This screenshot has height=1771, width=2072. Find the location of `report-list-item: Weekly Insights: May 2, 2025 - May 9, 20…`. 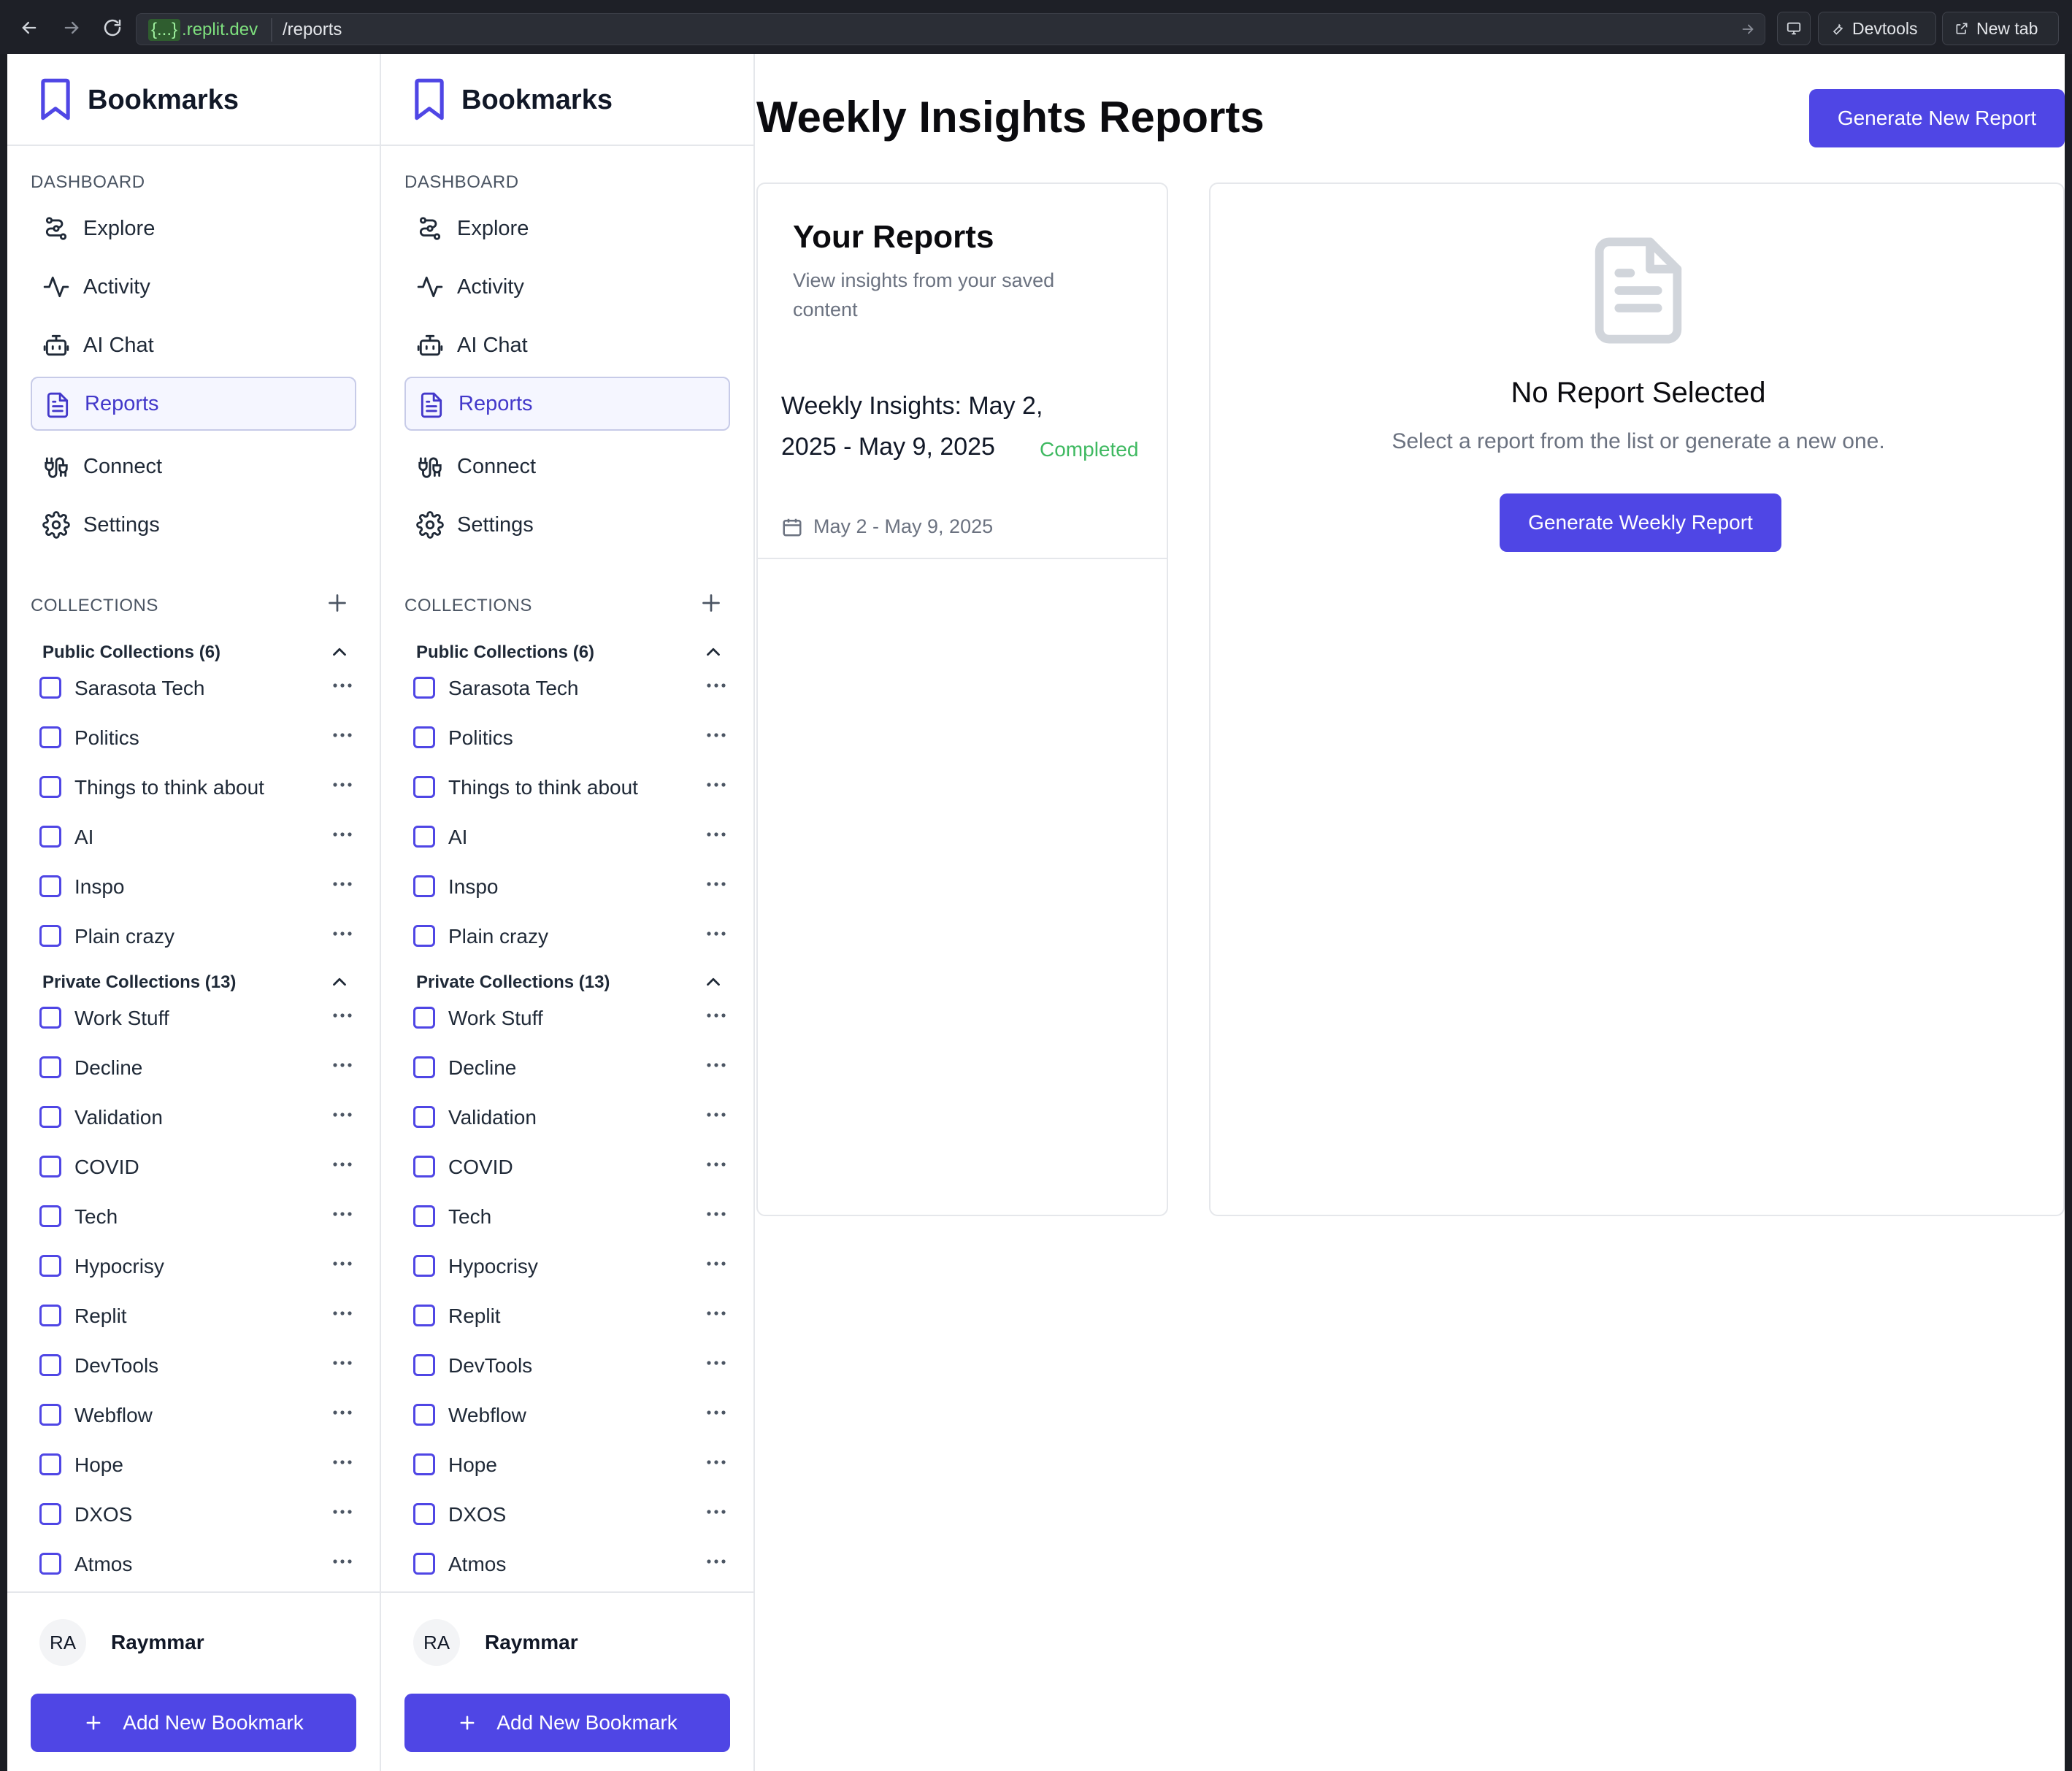

report-list-item: Weekly Insights: May 2, 2025 - May 9, 20… is located at coordinates (962, 465).